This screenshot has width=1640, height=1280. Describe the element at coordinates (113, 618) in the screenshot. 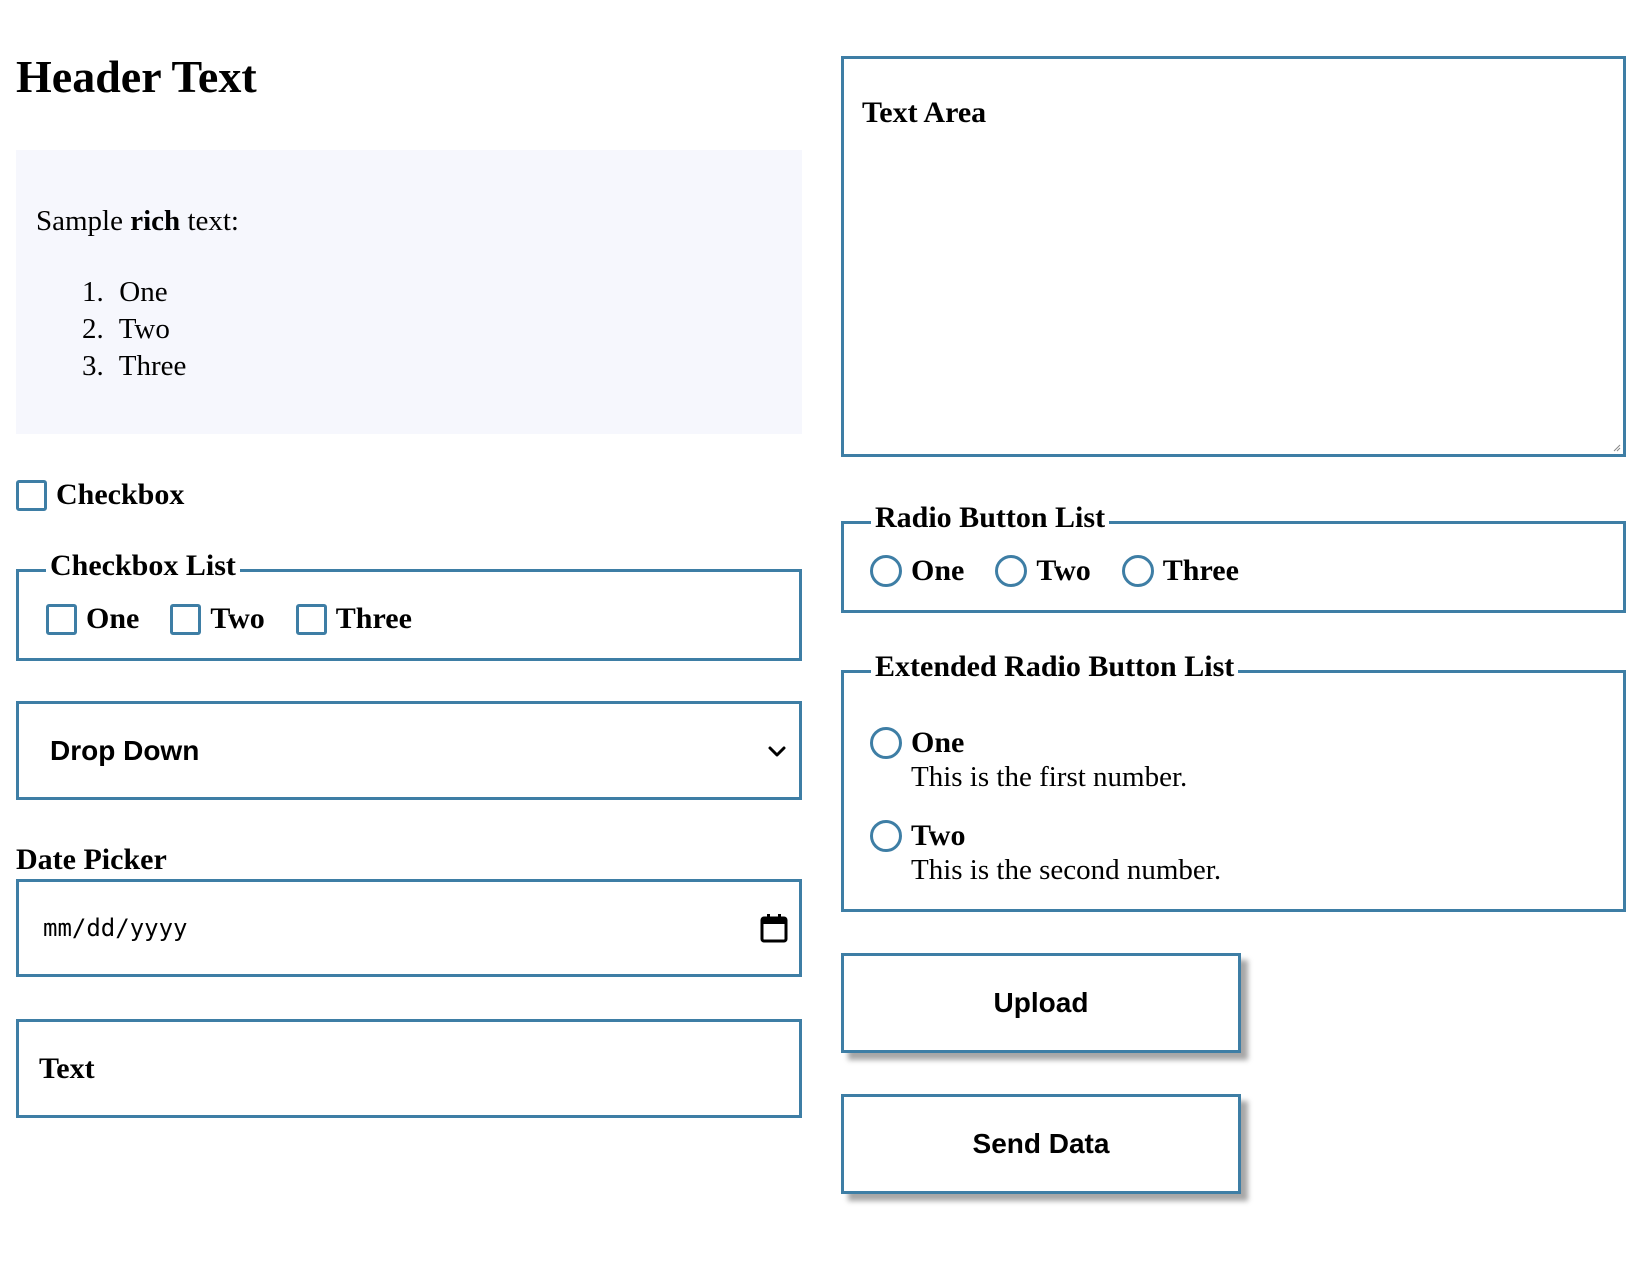

I see `checkbox-option-label: One` at that location.